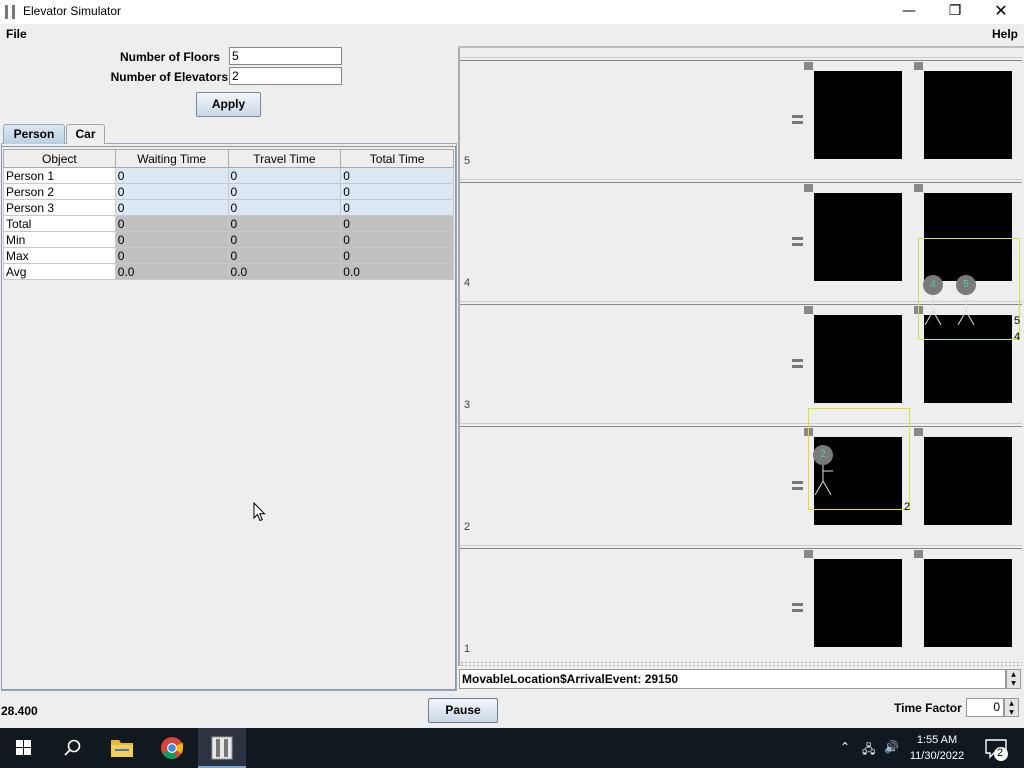  What do you see at coordinates (397, 158) in the screenshot?
I see `column-header-total-time: Total Time` at bounding box center [397, 158].